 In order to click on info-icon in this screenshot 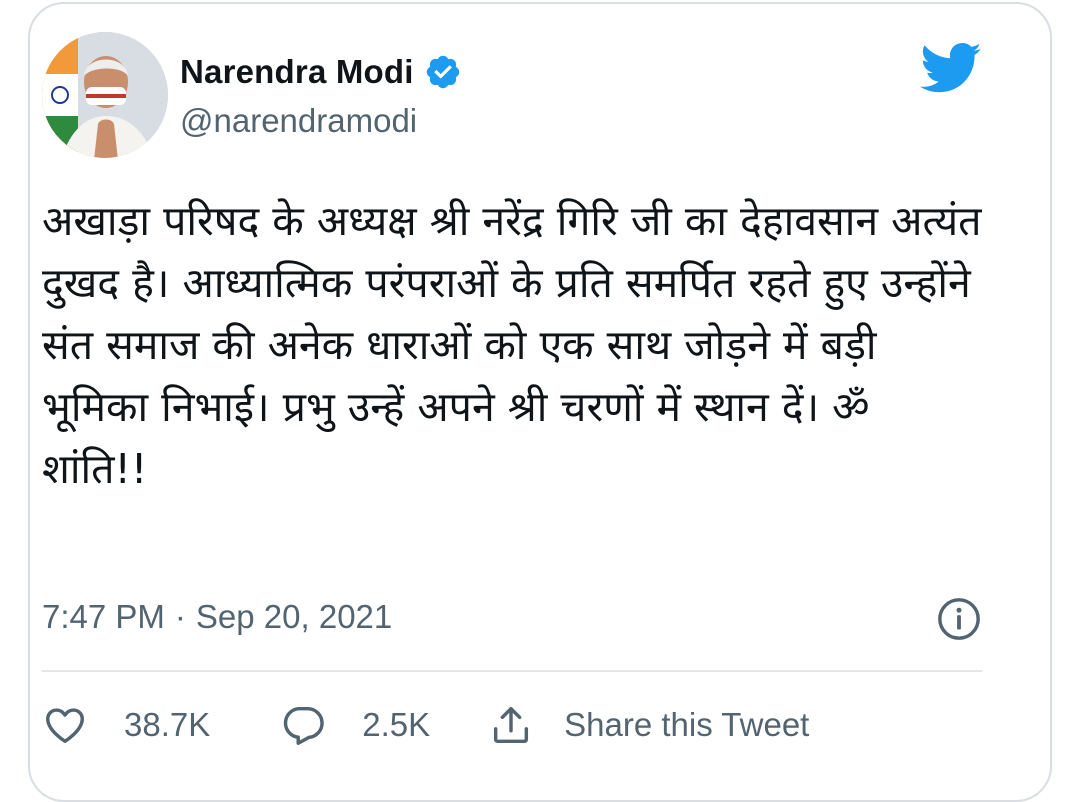, I will do `click(959, 619)`.